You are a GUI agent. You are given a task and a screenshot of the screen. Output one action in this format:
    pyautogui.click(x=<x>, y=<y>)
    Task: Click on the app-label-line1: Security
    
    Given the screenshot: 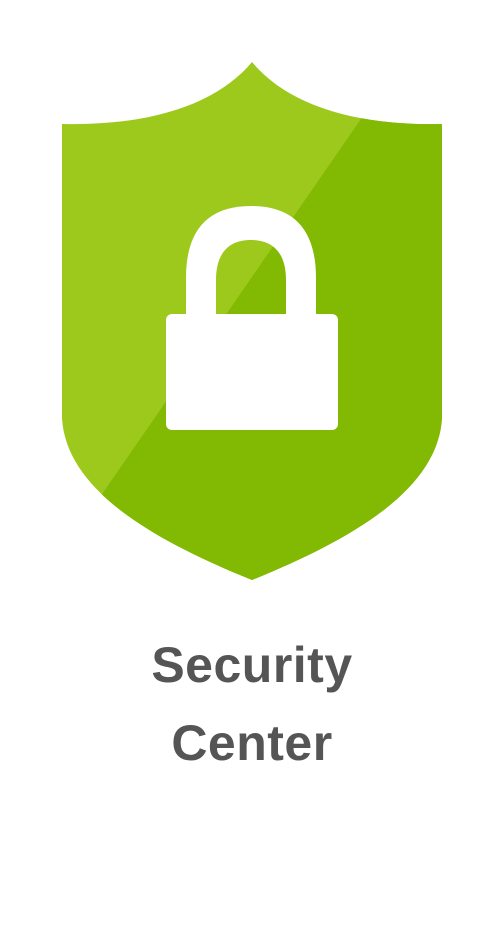 What is the action you would take?
    pyautogui.click(x=252, y=665)
    